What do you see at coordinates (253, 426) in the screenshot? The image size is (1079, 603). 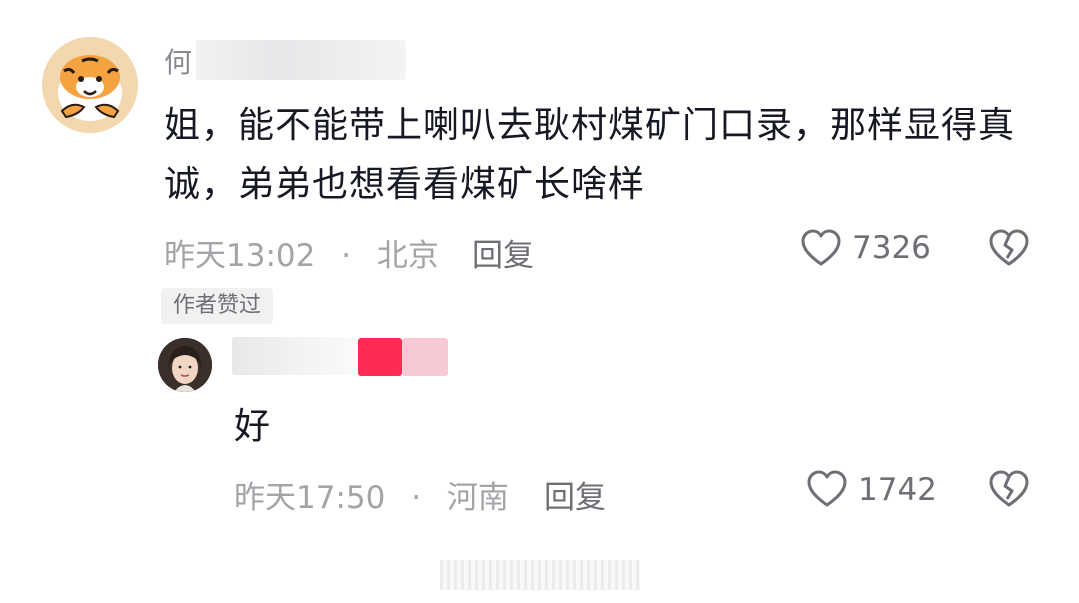 I see `reply-text: 好` at bounding box center [253, 426].